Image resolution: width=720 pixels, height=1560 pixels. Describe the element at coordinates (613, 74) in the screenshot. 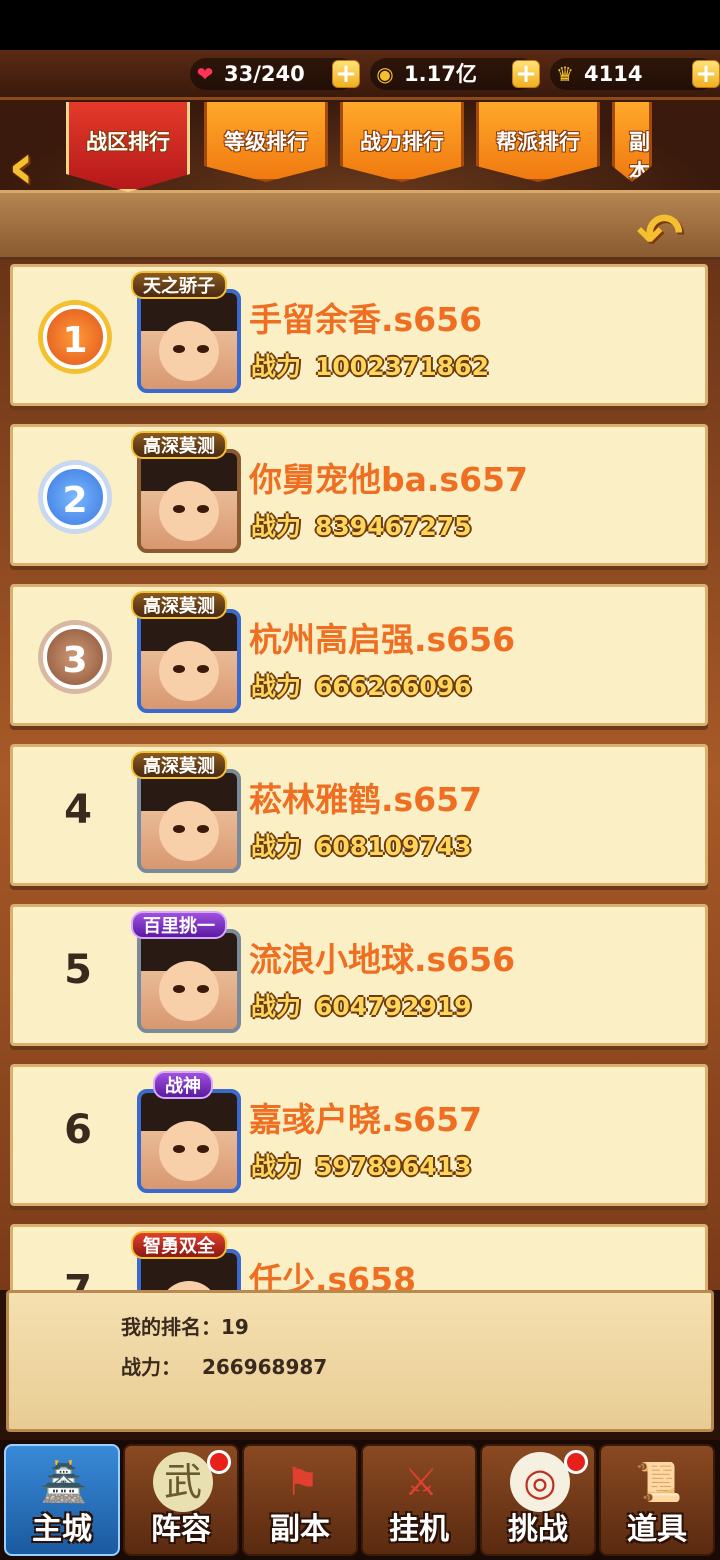

I see `ingot-value: 4114` at that location.